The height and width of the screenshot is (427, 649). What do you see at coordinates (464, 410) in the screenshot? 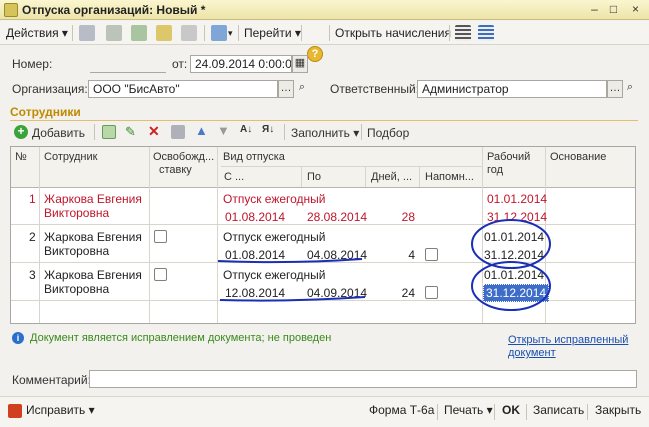
I see `print-label: Печать` at bounding box center [464, 410].